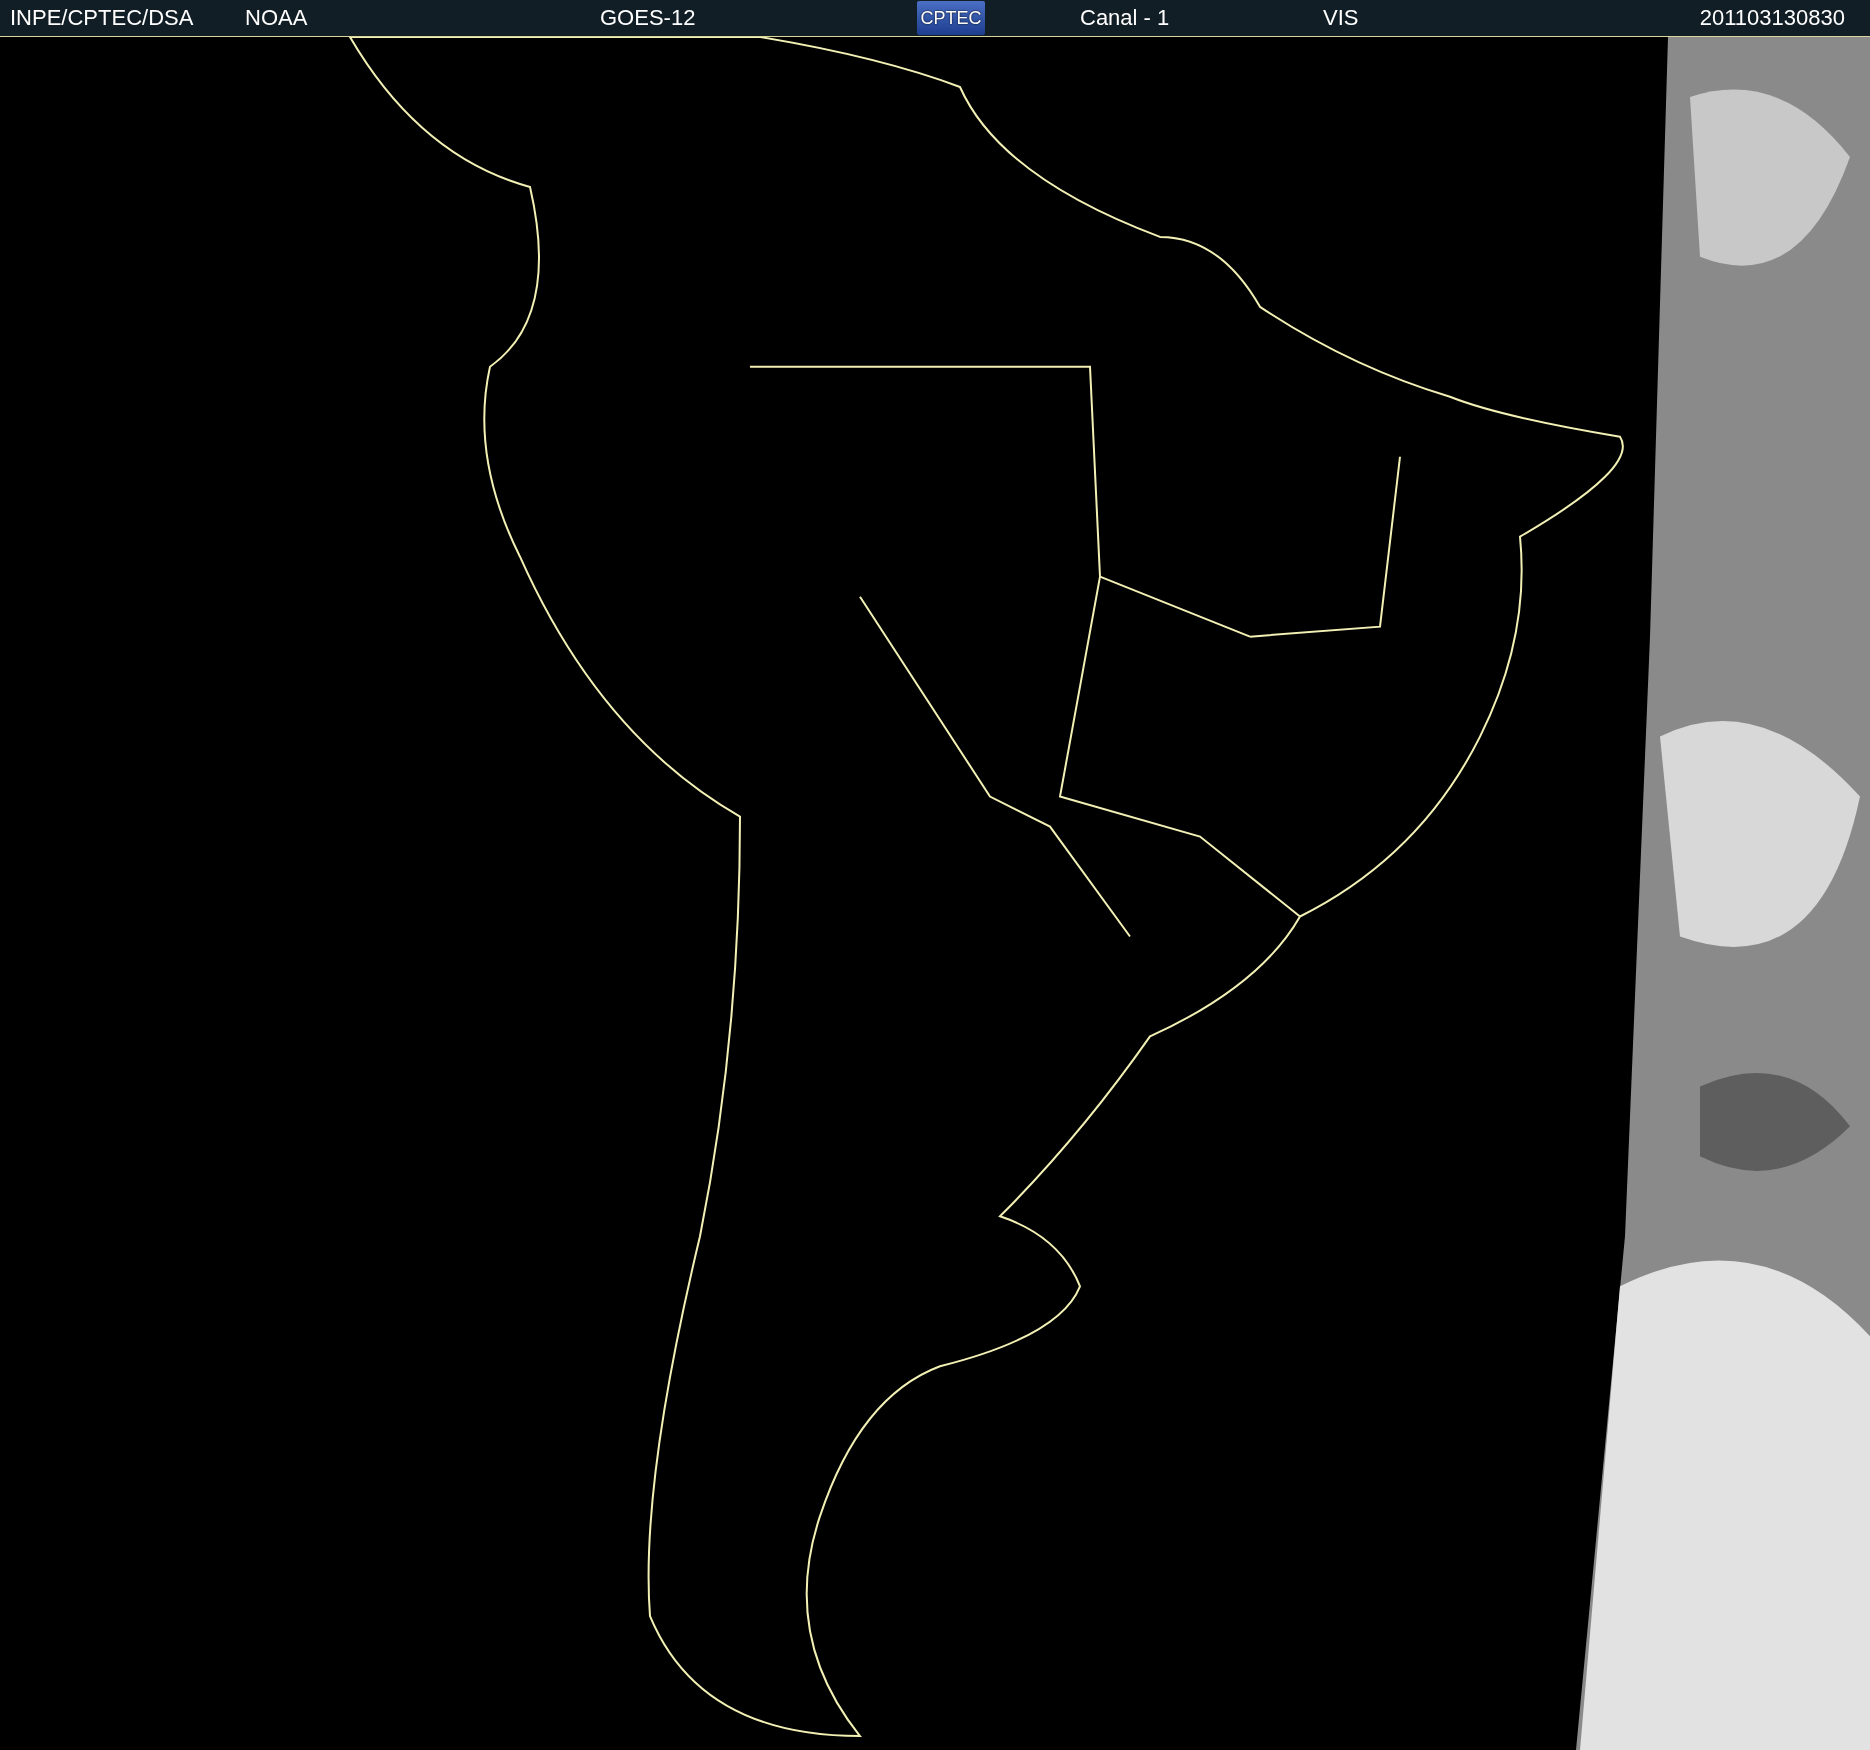 The image size is (1870, 1750). I want to click on institution-label: INPE/CPTEC/DSA, so click(102, 18).